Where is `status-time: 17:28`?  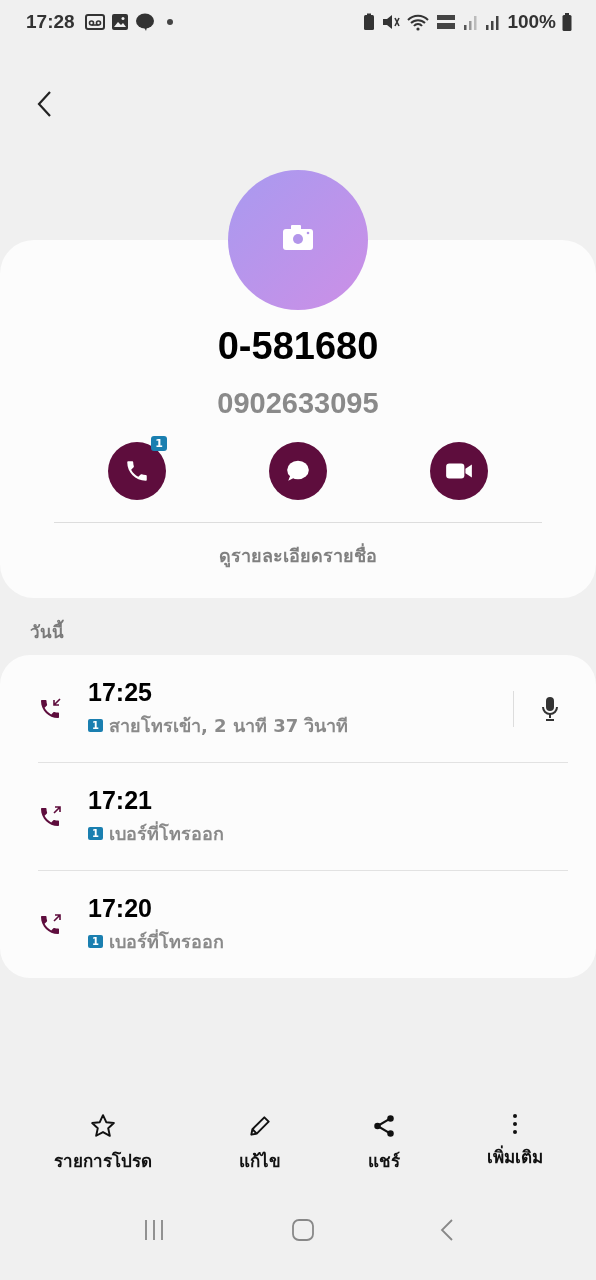
status-time: 17:28 is located at coordinates (50, 22).